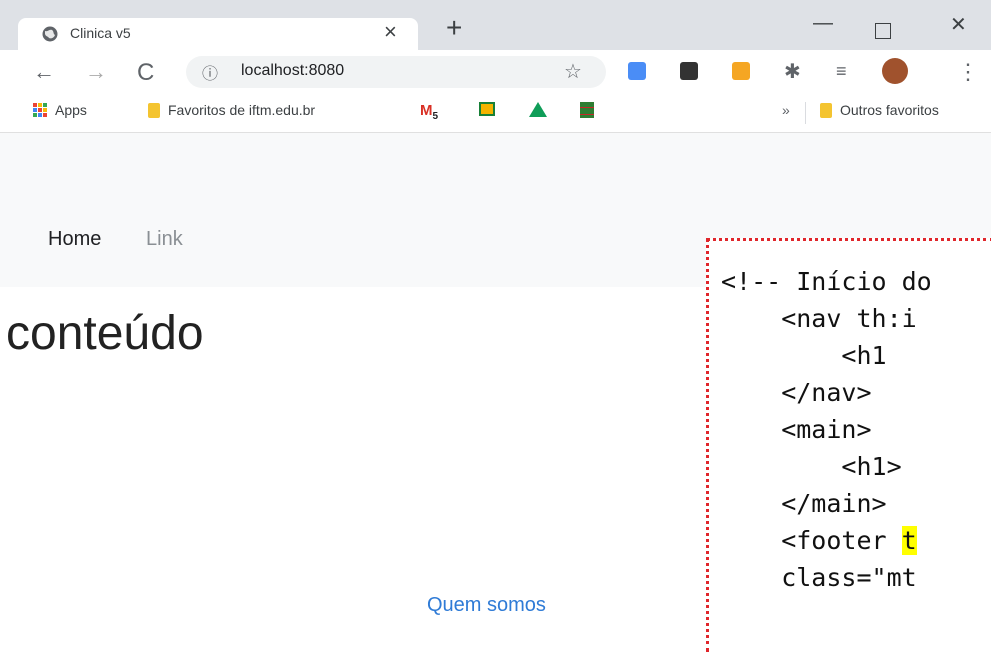 This screenshot has height=652, width=991. I want to click on code-line: class="mt, so click(819, 577).